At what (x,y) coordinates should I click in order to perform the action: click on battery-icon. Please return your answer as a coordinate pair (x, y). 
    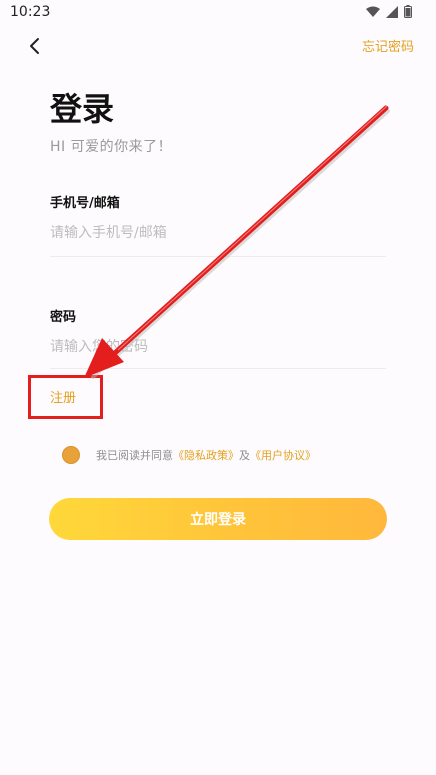
    Looking at the image, I should click on (408, 11).